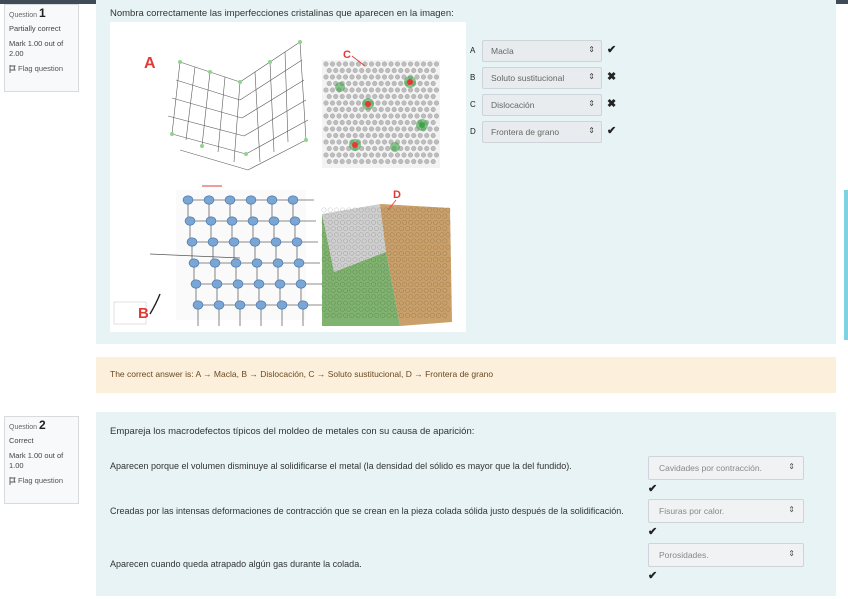  Describe the element at coordinates (36, 48) in the screenshot. I see `question-grade: Mark 1.00 out of 2.00` at that location.